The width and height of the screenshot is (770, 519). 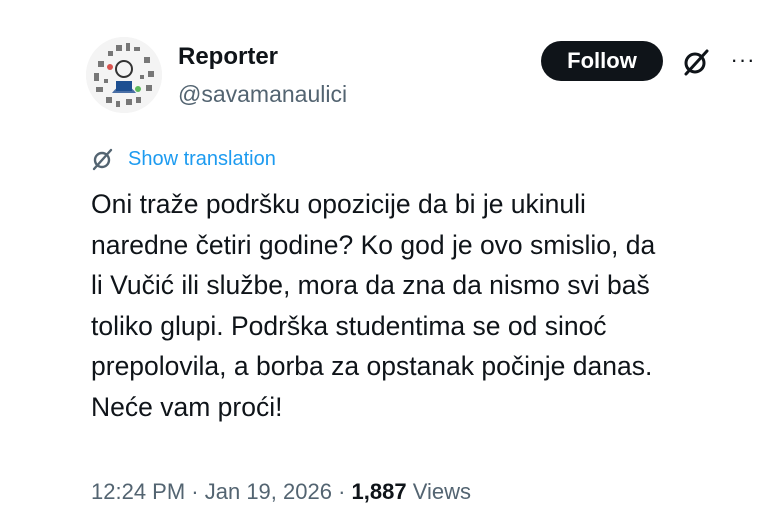 I want to click on translate-globe-icon, so click(x=102, y=159).